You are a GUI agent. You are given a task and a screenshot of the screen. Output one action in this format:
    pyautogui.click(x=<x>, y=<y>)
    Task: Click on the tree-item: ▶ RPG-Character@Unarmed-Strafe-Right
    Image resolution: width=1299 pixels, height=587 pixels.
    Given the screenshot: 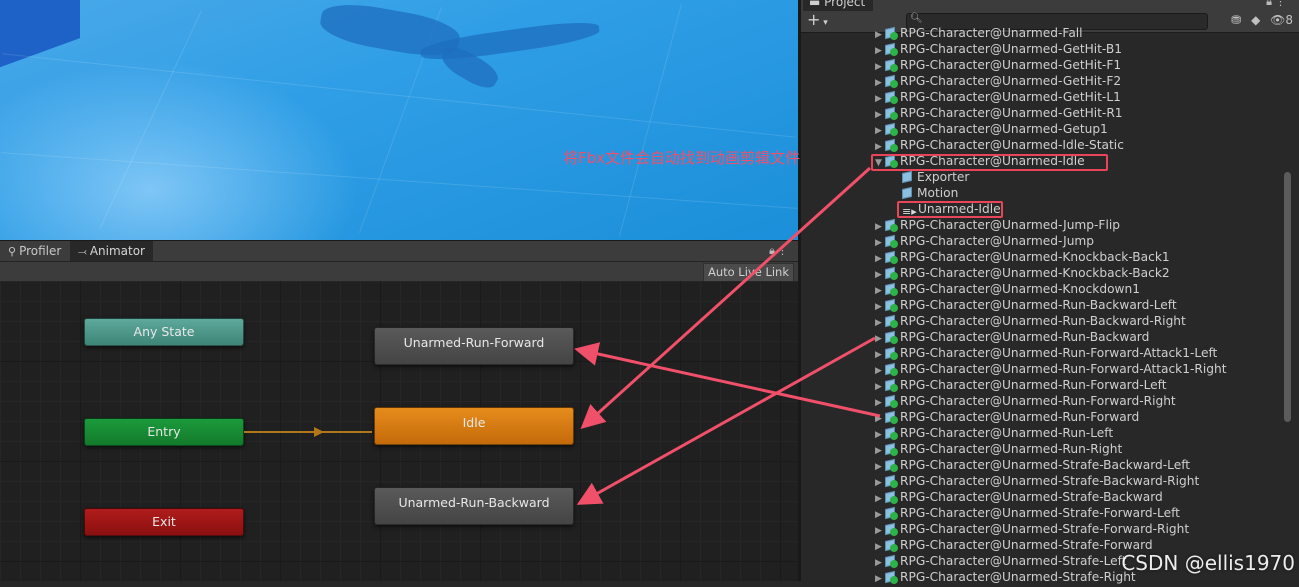 What is the action you would take?
    pyautogui.click(x=1005, y=577)
    